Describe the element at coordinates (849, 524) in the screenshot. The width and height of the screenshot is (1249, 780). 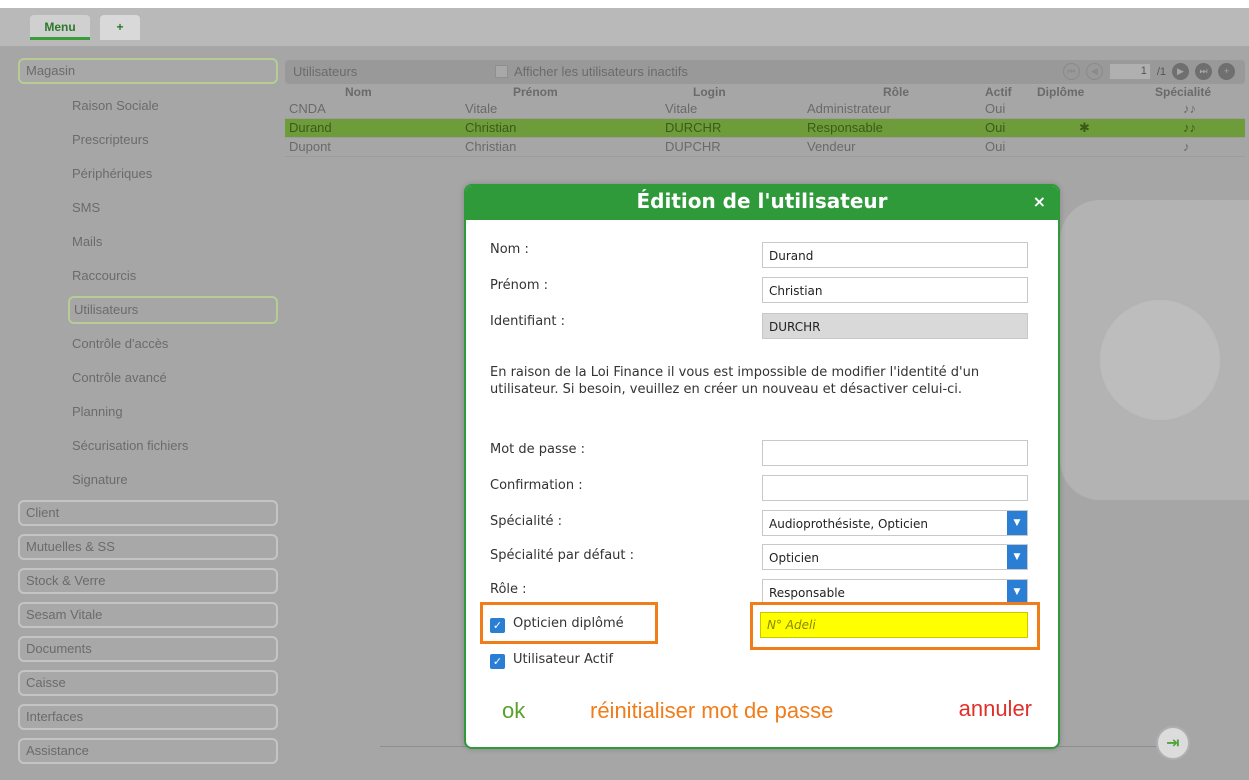
I see `specialite-value: Audioprothésiste, Opticien` at that location.